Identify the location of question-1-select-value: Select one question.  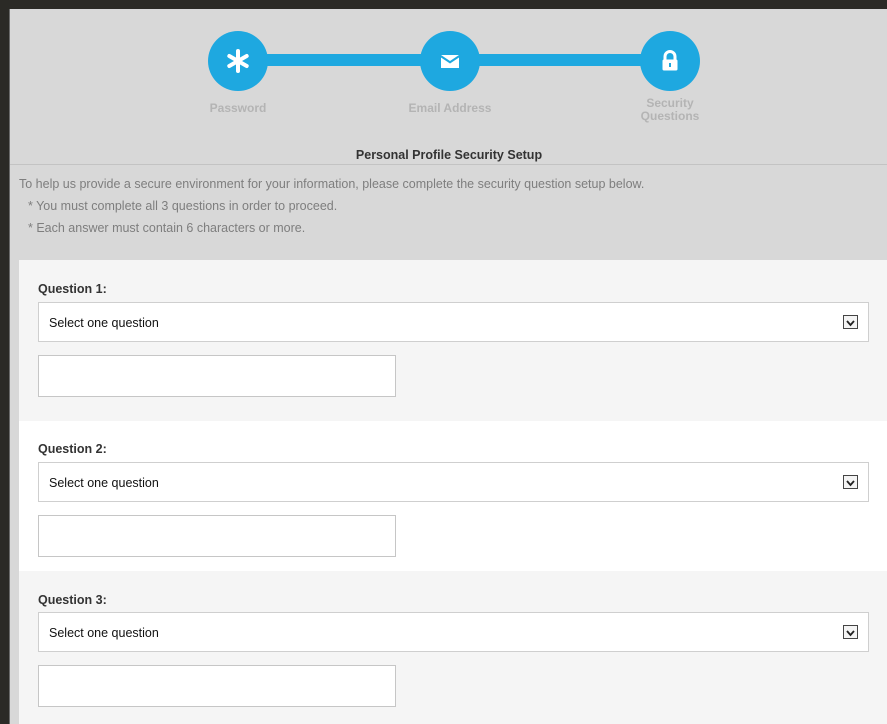
(104, 323).